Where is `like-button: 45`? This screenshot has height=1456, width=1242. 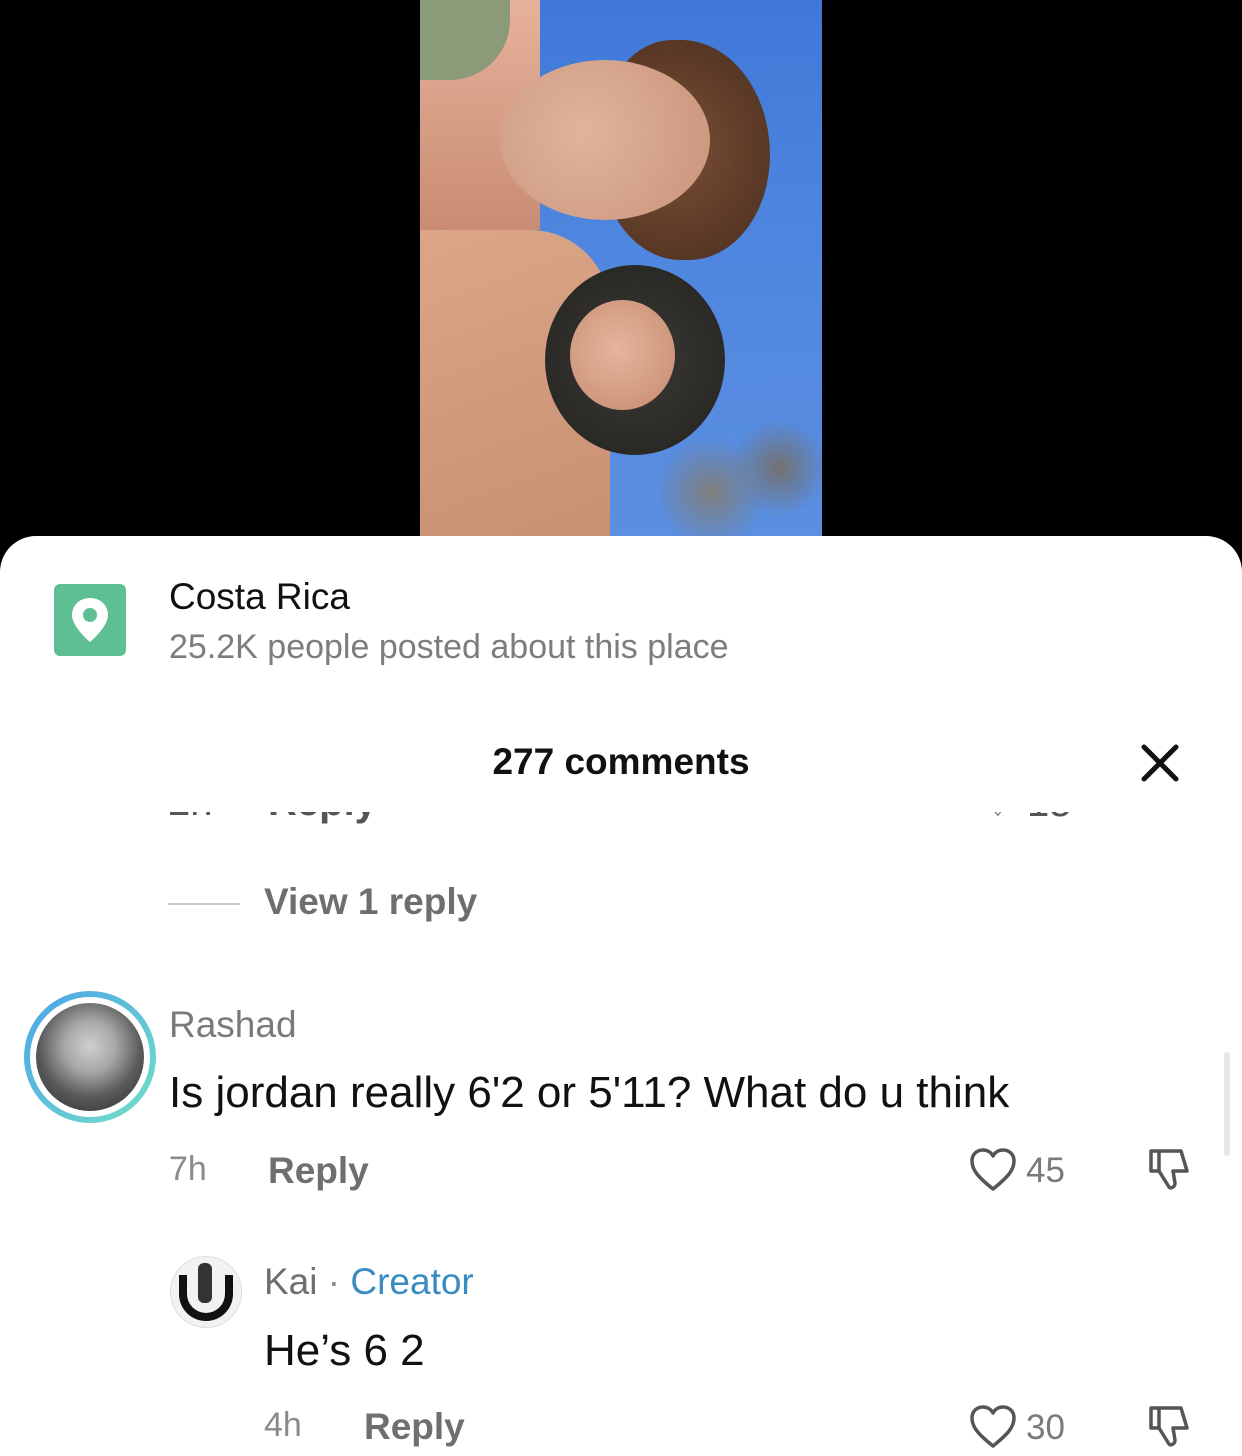
like-button: 45 is located at coordinates (1028, 1171).